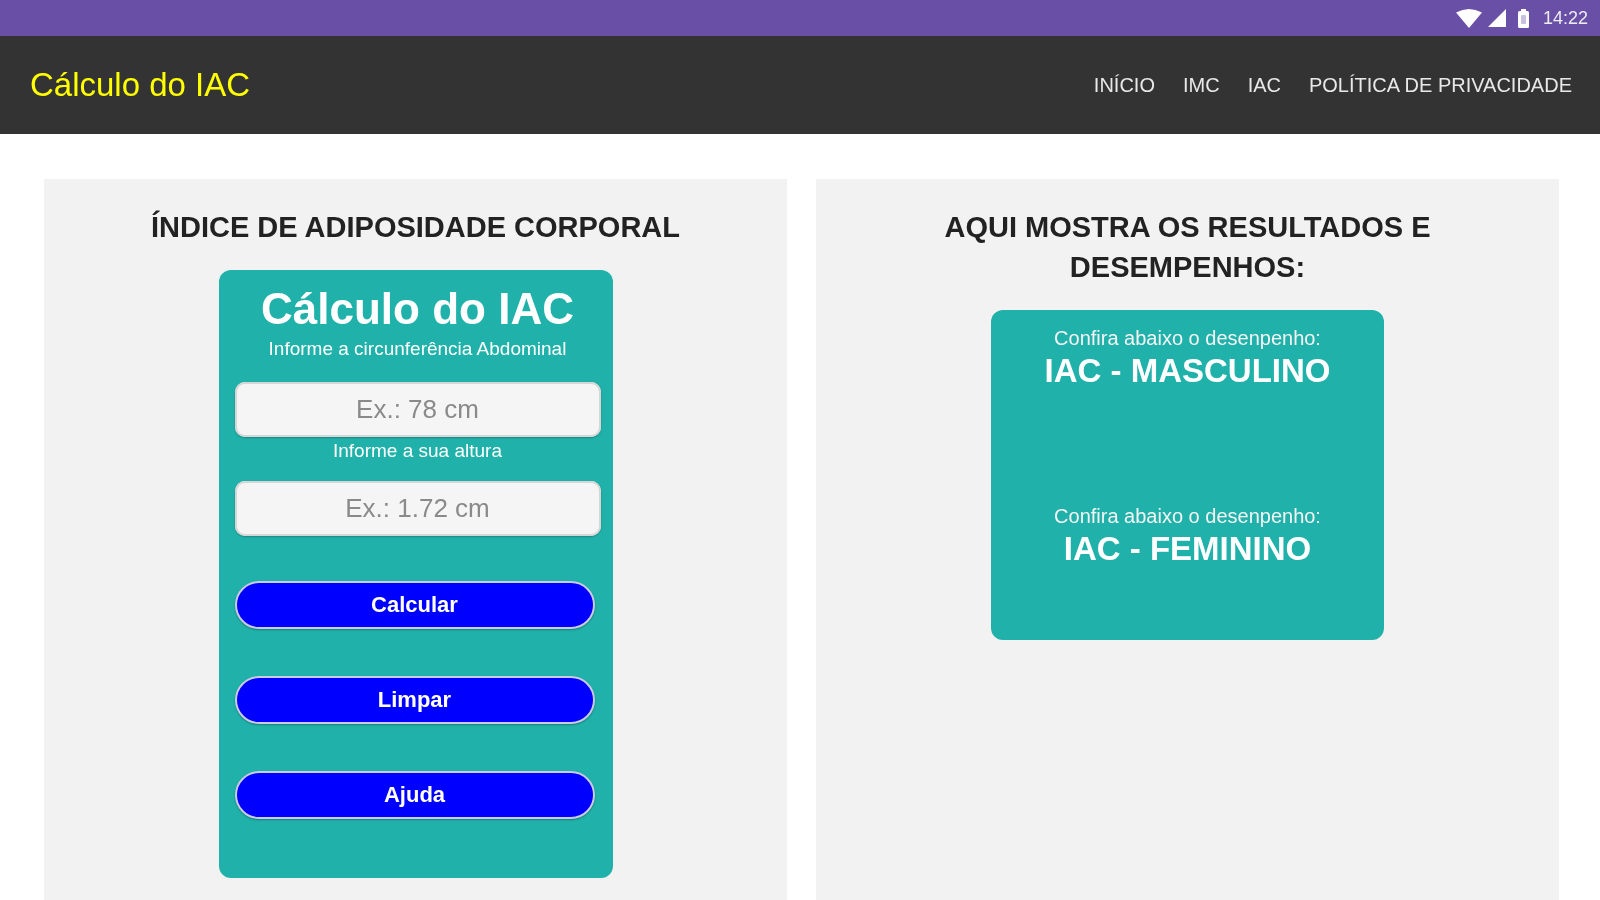 The image size is (1600, 900). What do you see at coordinates (1523, 18) in the screenshot?
I see `battery-icon` at bounding box center [1523, 18].